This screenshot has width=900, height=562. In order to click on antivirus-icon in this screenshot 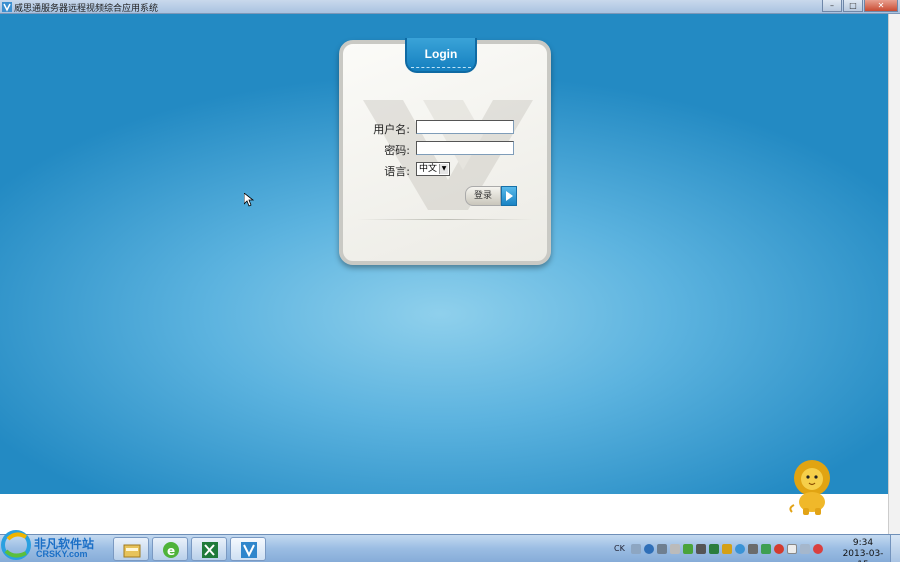, I will do `click(713, 549)`.